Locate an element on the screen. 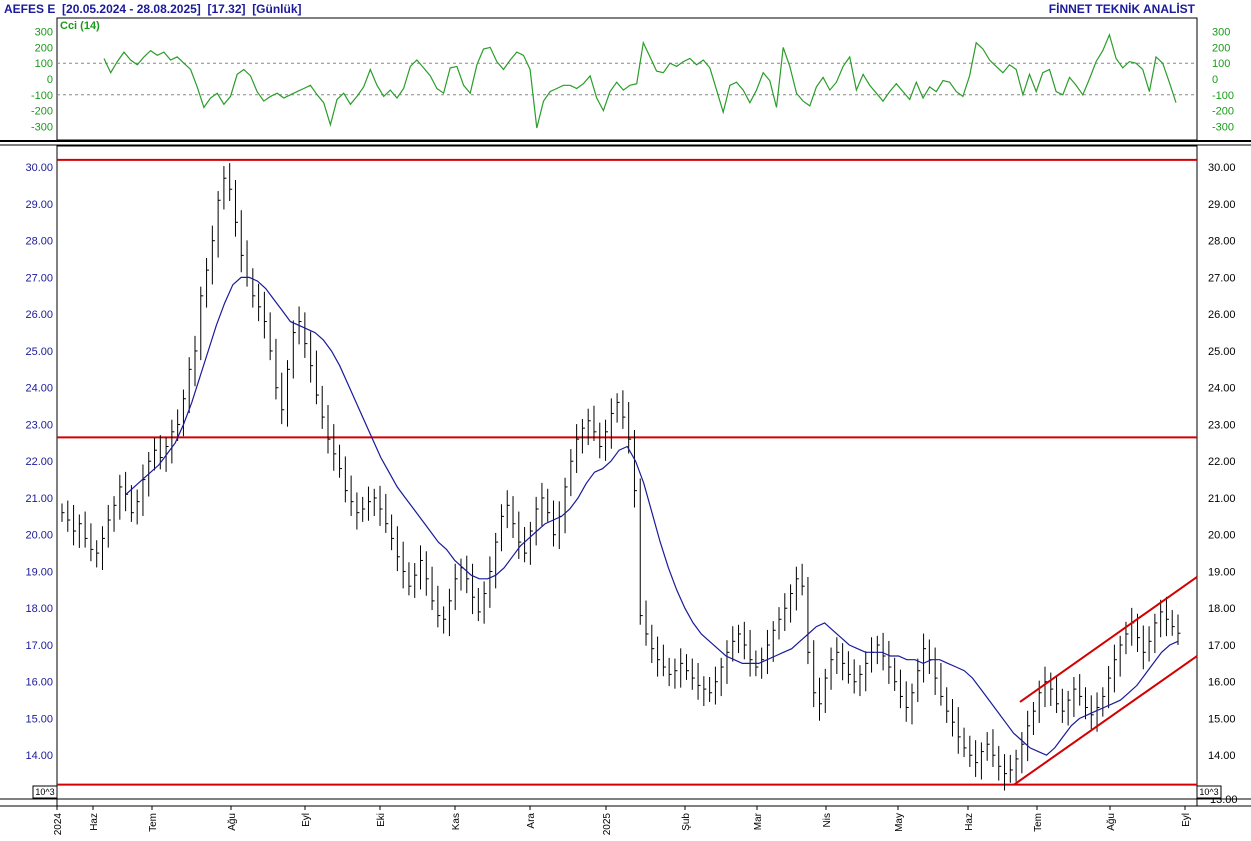  price-tick-right: 17.00 is located at coordinates (1222, 646).